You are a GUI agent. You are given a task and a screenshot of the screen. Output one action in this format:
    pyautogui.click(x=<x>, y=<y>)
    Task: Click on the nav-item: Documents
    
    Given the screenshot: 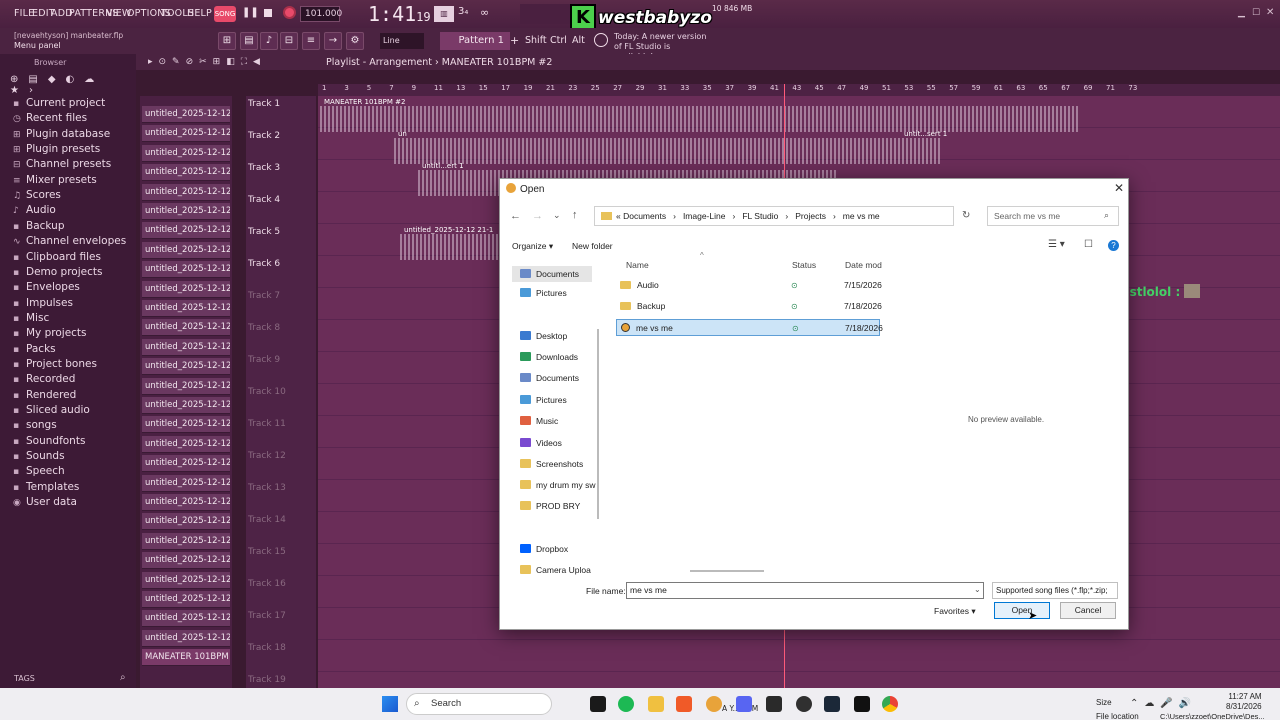 What is the action you would take?
    pyautogui.click(x=549, y=378)
    